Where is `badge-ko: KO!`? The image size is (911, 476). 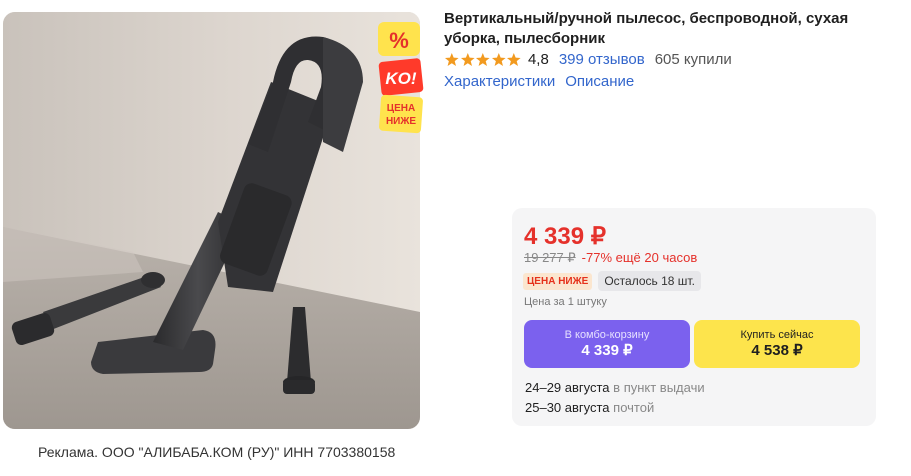 badge-ko: KO! is located at coordinates (401, 78).